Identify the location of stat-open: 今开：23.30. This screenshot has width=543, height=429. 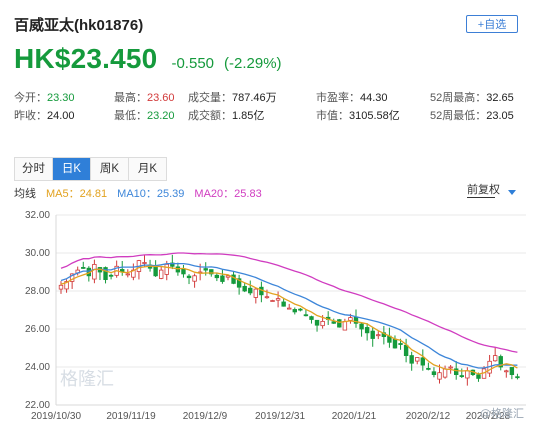
(44, 98).